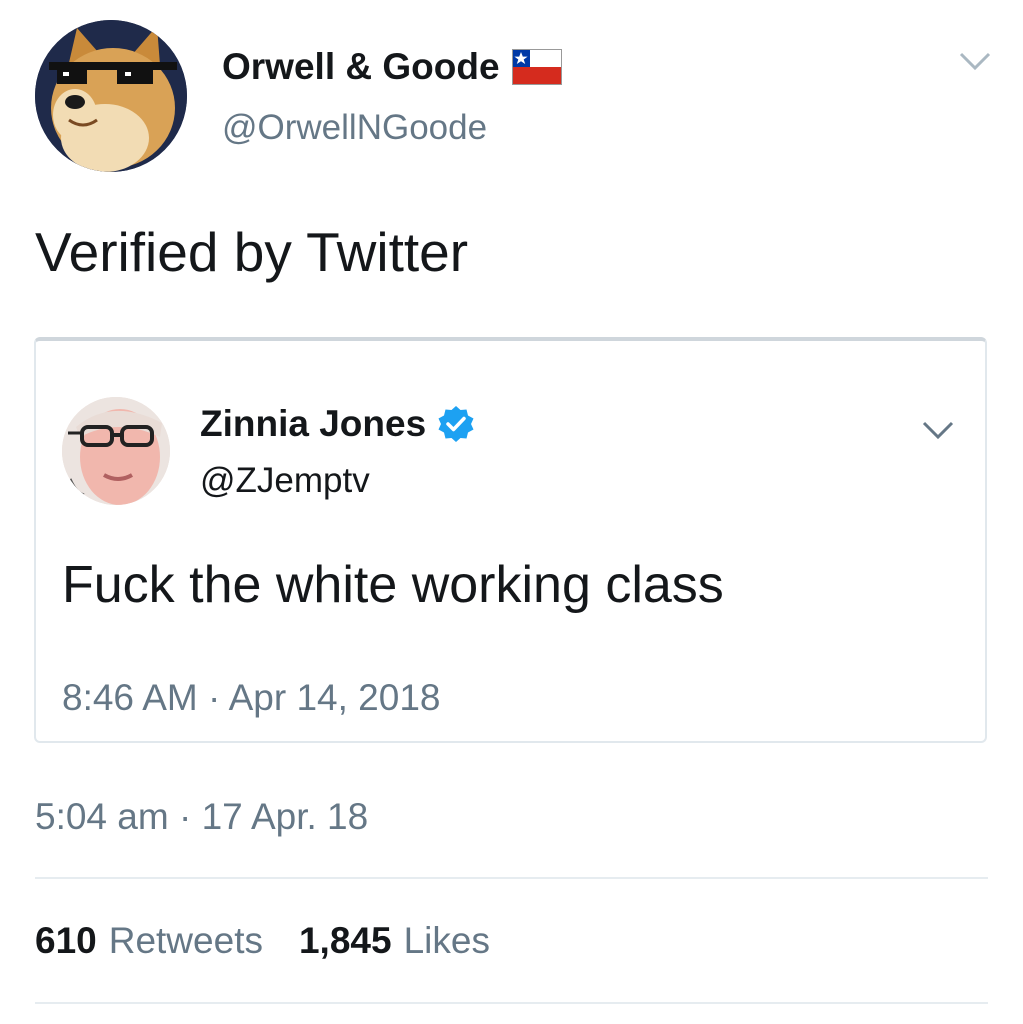 This screenshot has width=1023, height=1024. Describe the element at coordinates (446, 940) in the screenshot. I see `likes-label: Likes` at that location.